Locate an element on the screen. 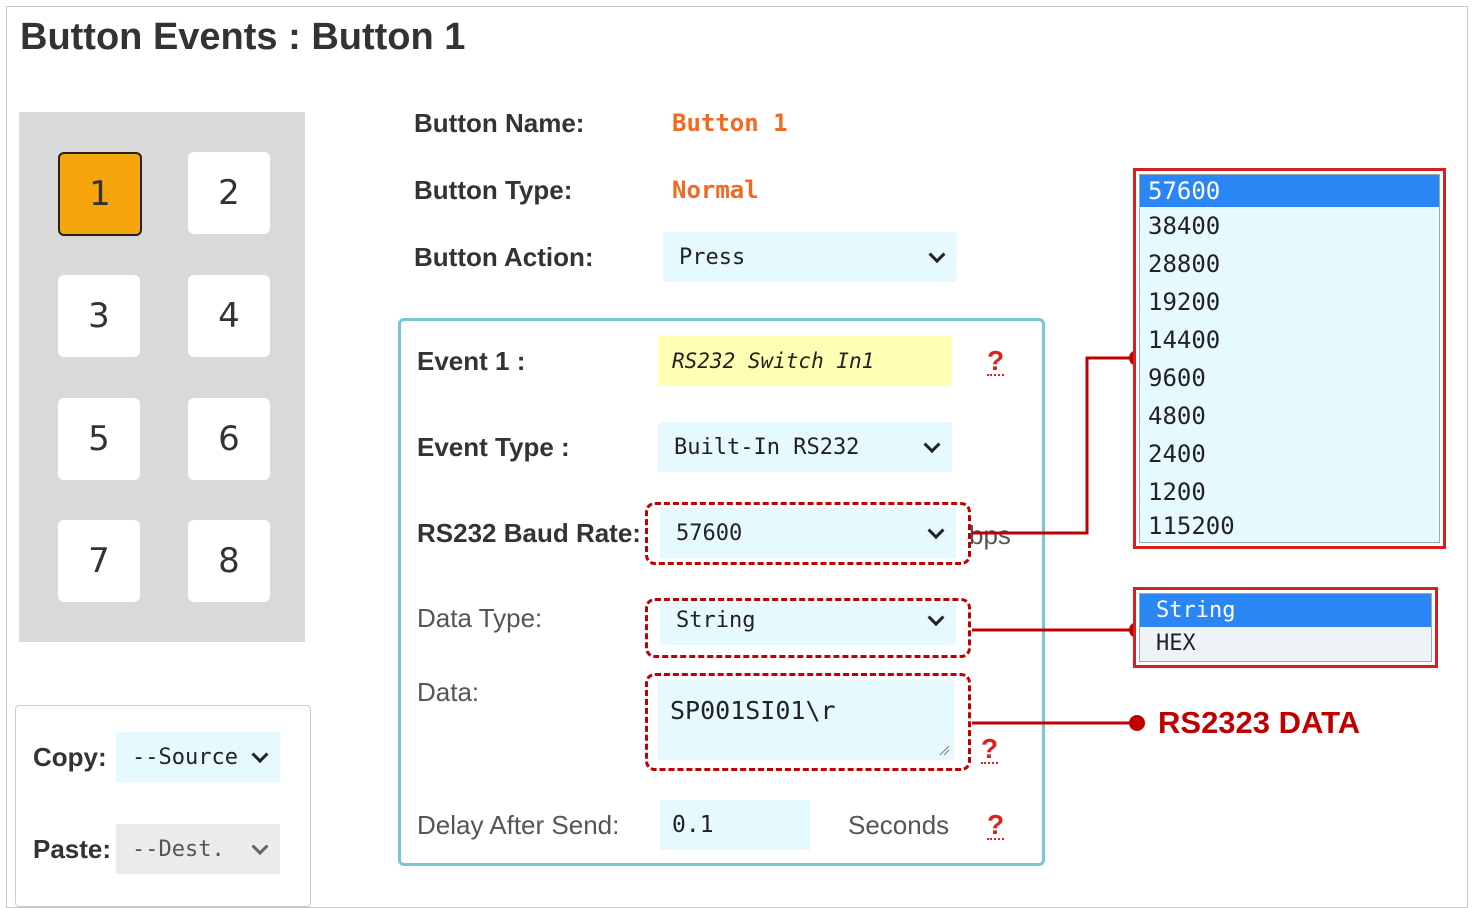  baud-option: 57600 is located at coordinates (1289, 191).